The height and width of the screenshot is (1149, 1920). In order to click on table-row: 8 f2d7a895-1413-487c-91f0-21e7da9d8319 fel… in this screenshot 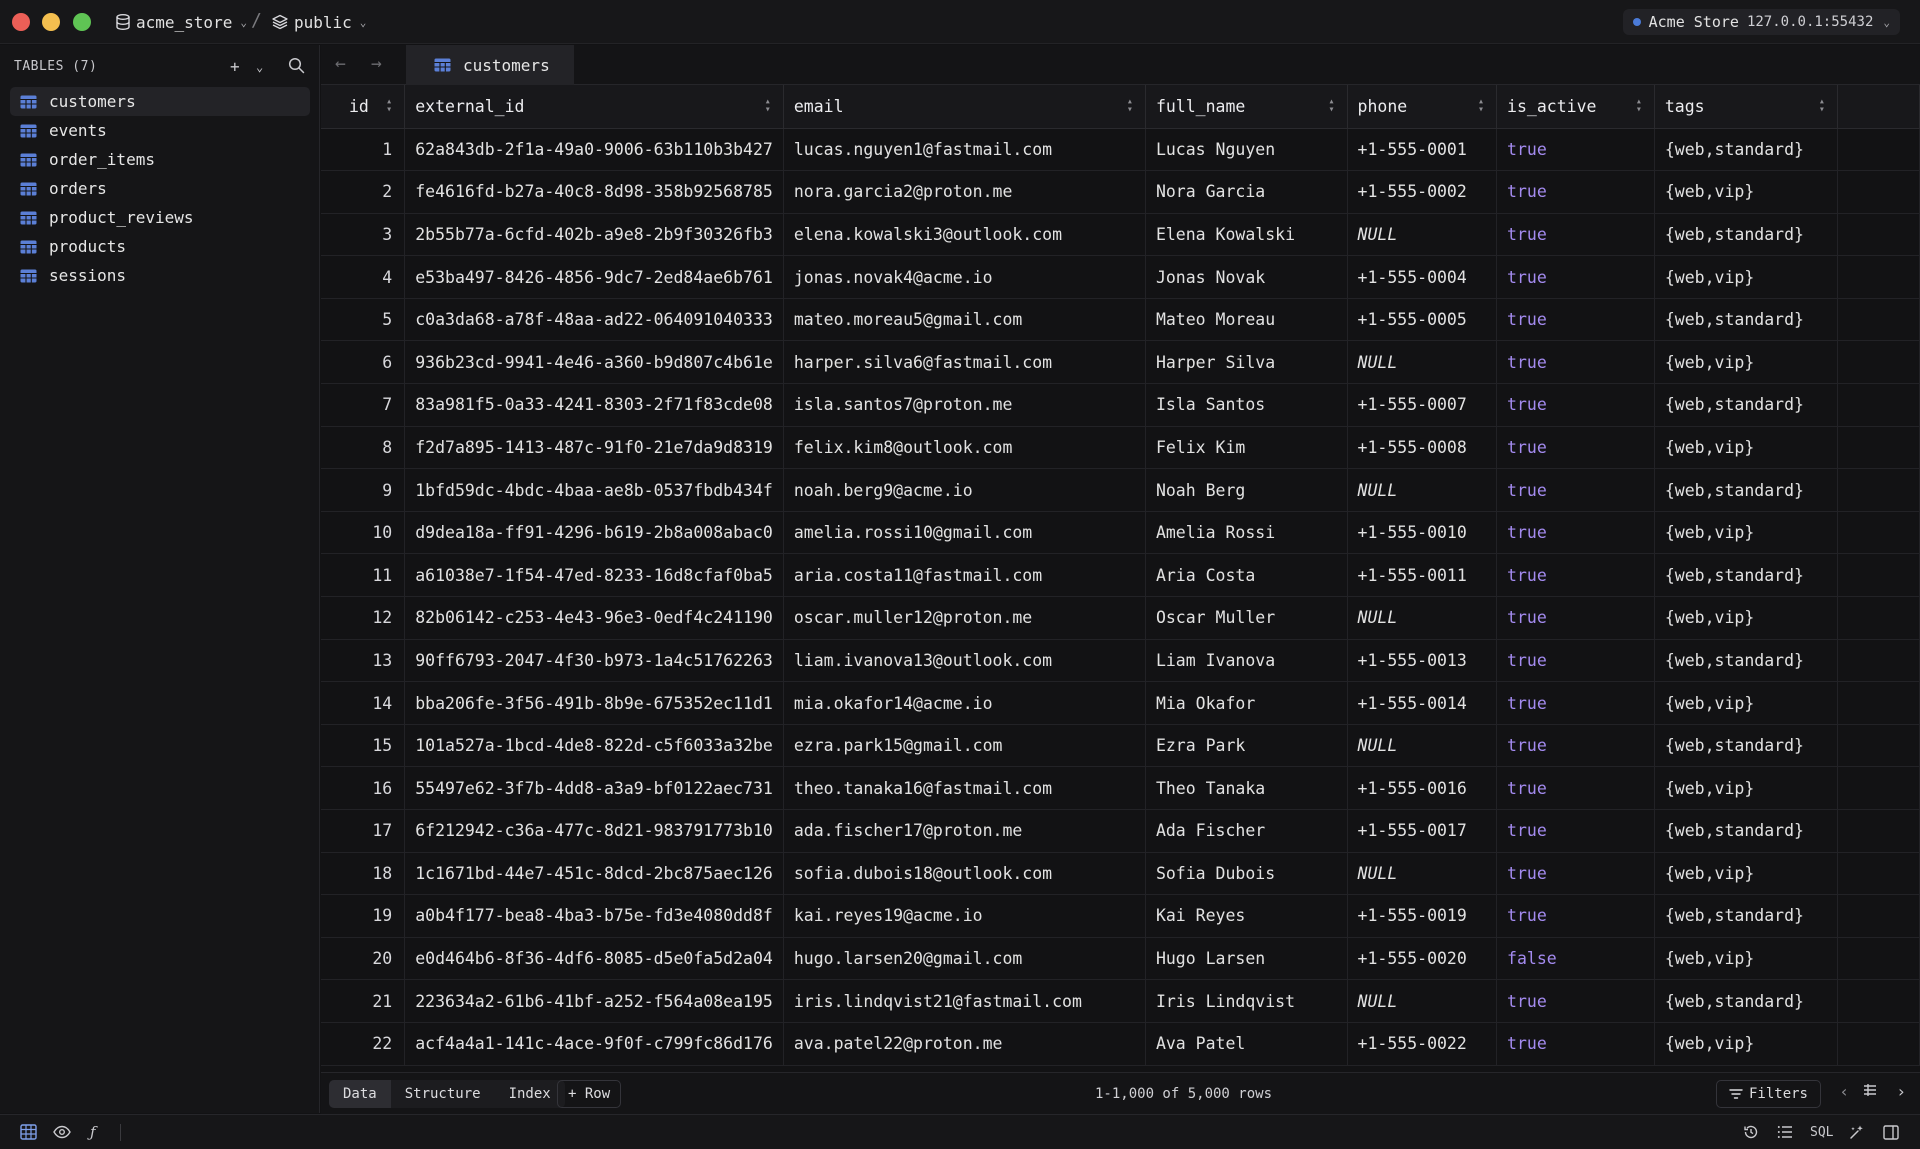, I will do `click(1120, 448)`.